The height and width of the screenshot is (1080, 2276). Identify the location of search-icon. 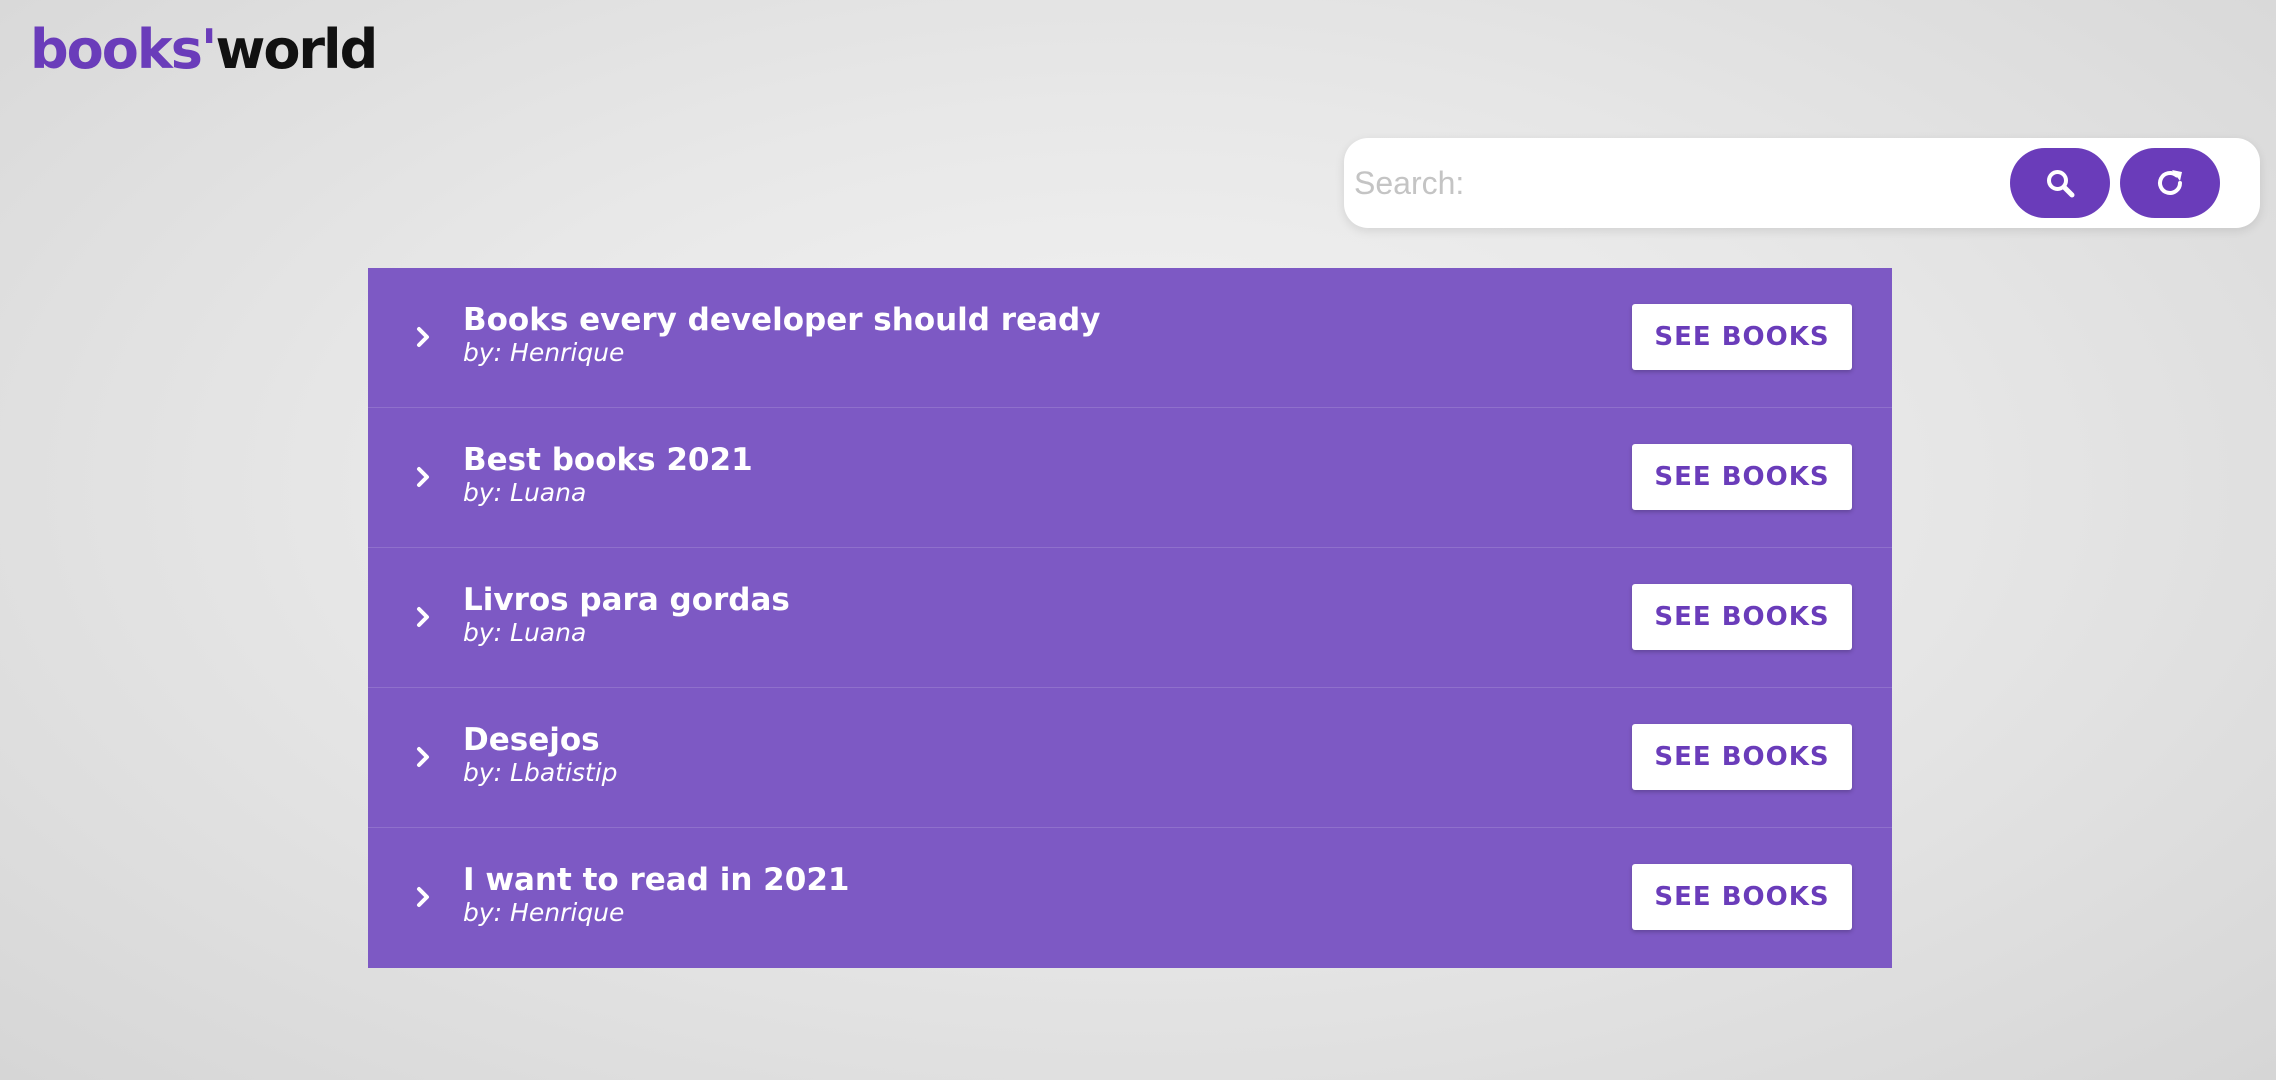
(2061, 184).